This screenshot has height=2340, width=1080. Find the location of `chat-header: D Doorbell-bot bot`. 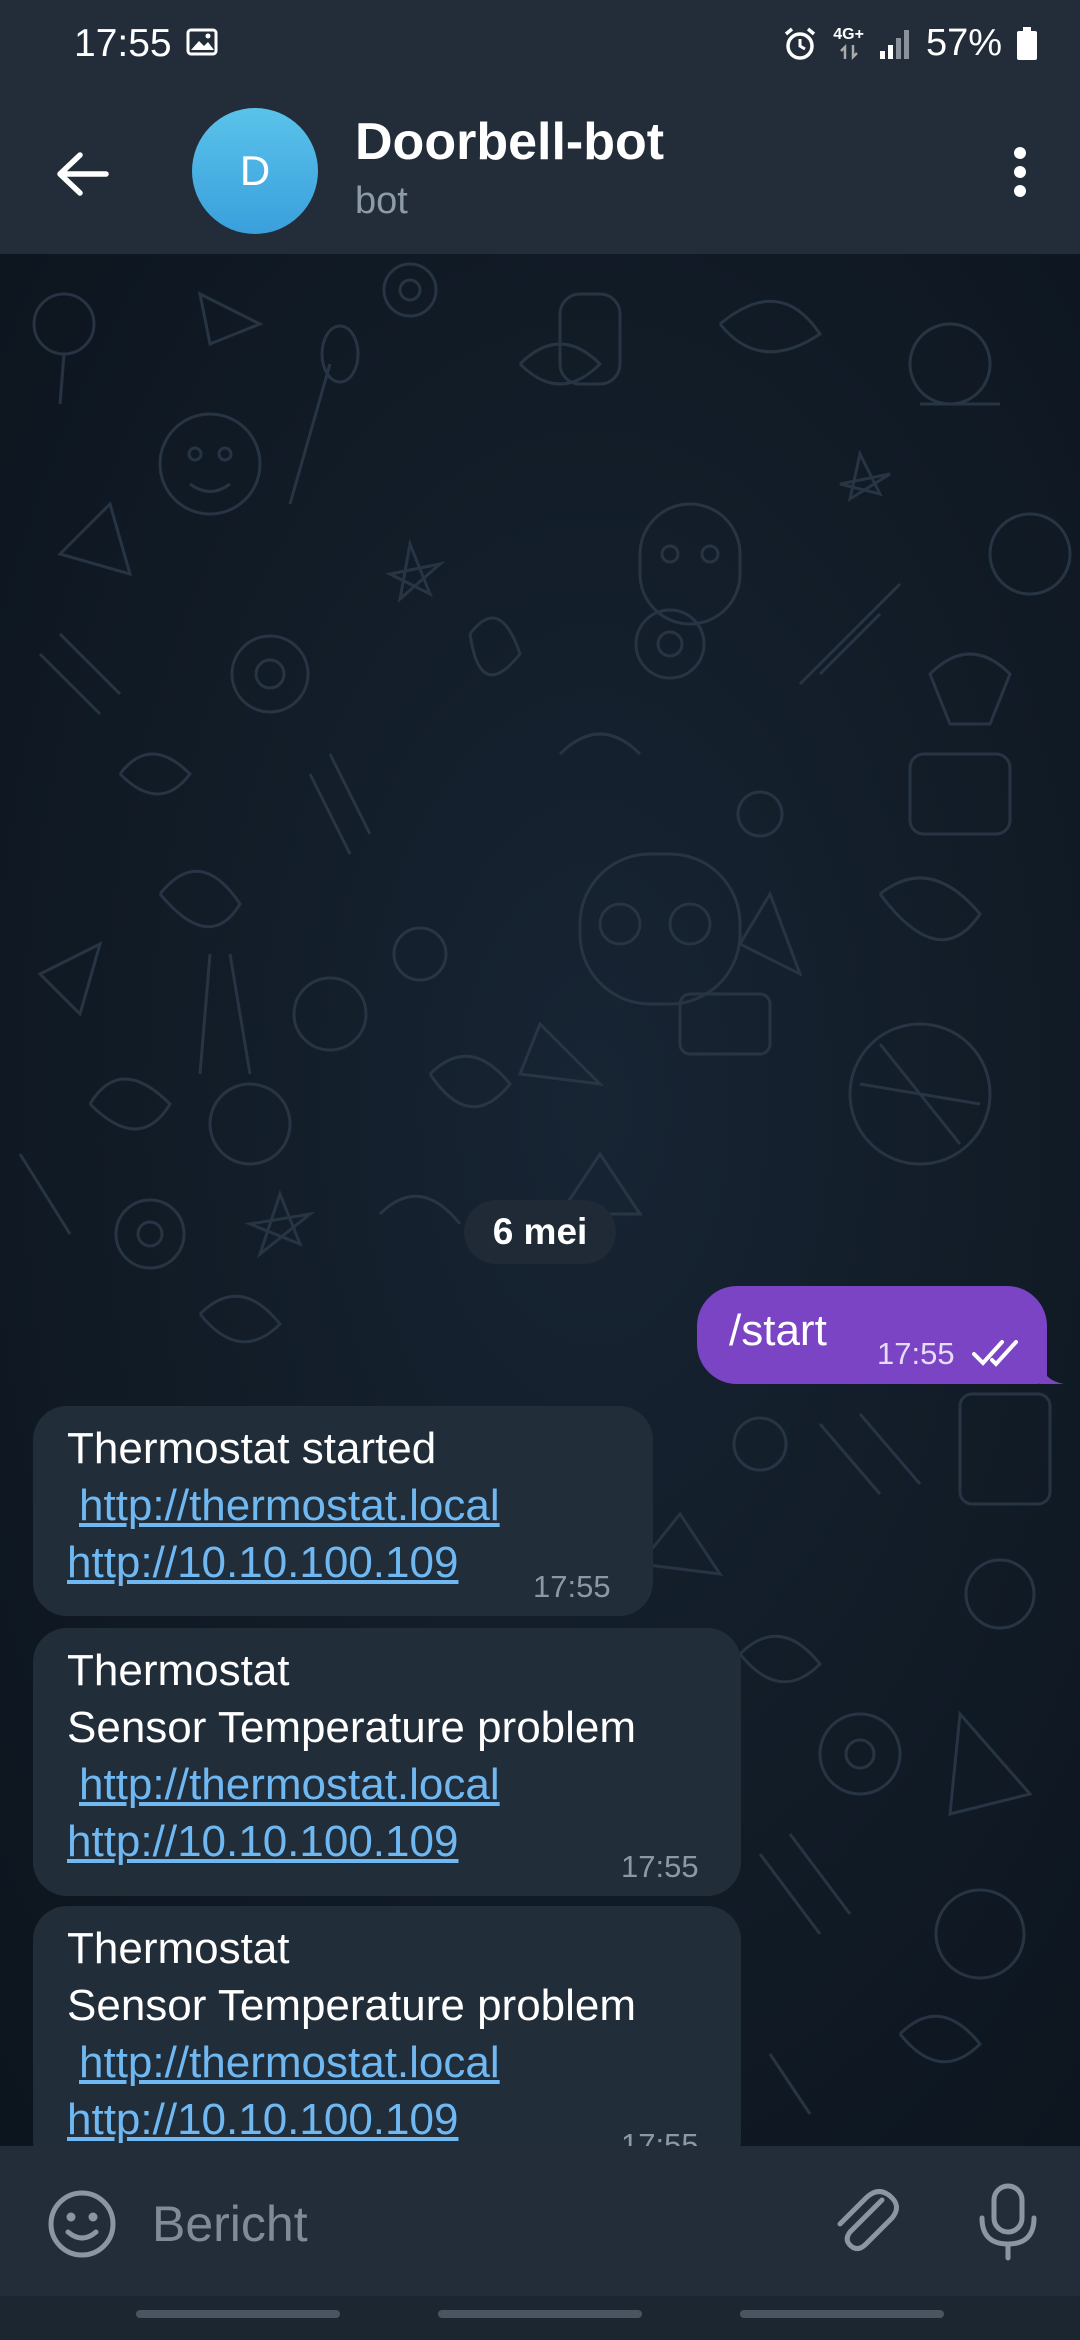

chat-header: D Doorbell-bot bot is located at coordinates (540, 171).